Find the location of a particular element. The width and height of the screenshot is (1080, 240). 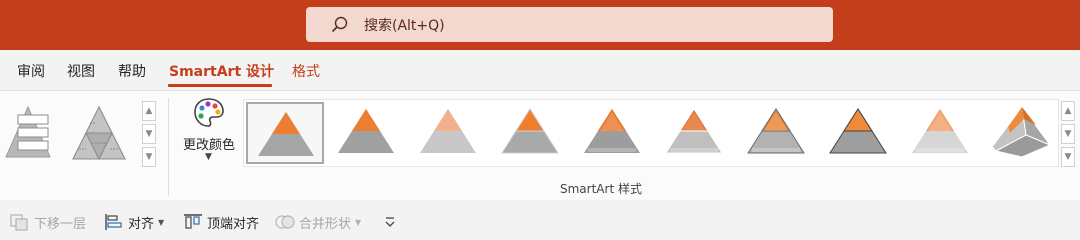

align-top-button: 顶端对齐 is located at coordinates (221, 222).